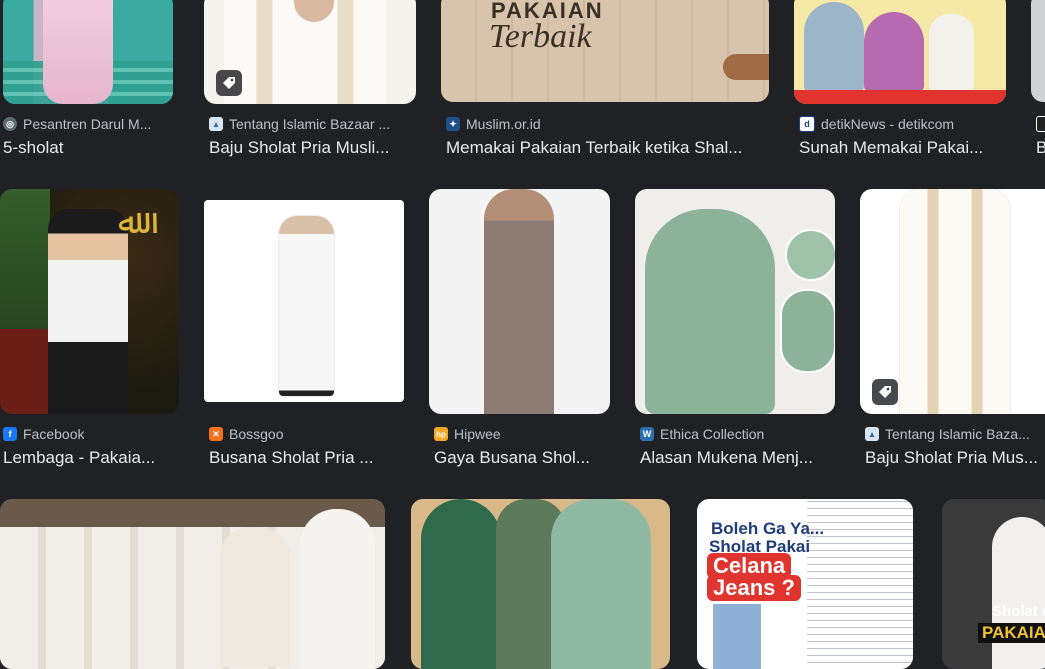 Image resolution: width=1045 pixels, height=669 pixels. What do you see at coordinates (605, 51) in the screenshot?
I see `image-result-3: PAKAIAN Terbaik` at bounding box center [605, 51].